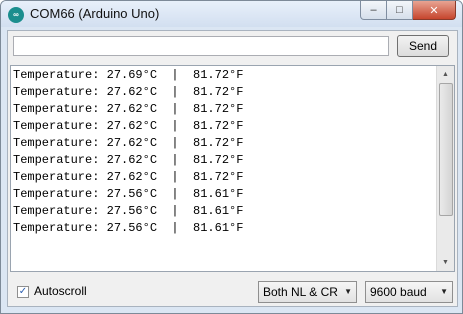 Image resolution: width=463 pixels, height=314 pixels. Describe the element at coordinates (445, 74) in the screenshot. I see `scroll-up-icon: ▲` at that location.